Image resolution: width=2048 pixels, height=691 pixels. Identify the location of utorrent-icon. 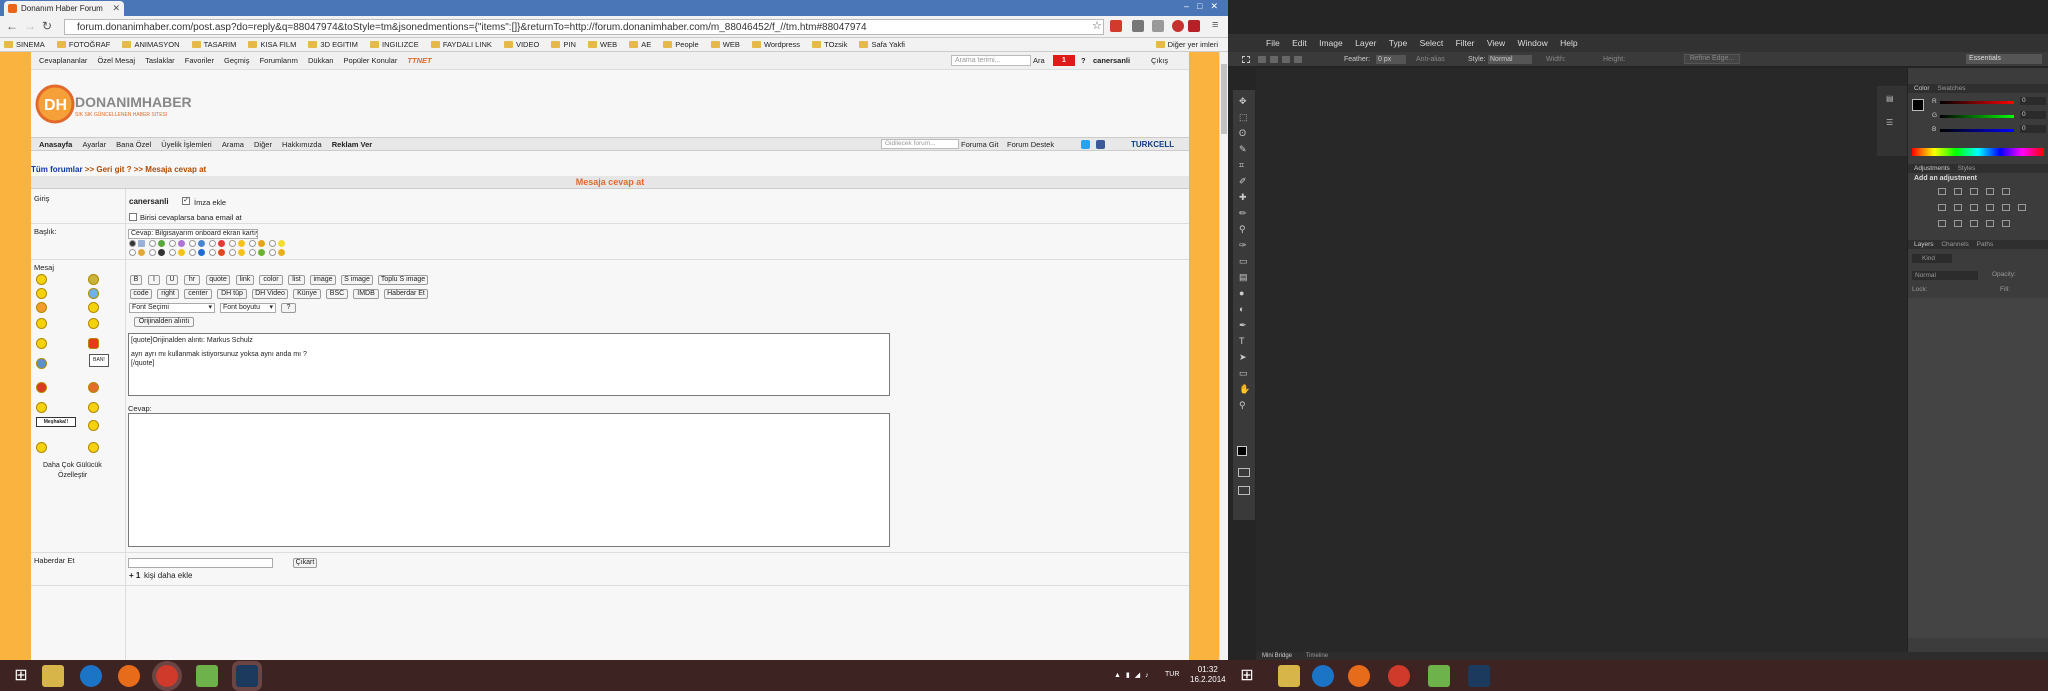
(1439, 676).